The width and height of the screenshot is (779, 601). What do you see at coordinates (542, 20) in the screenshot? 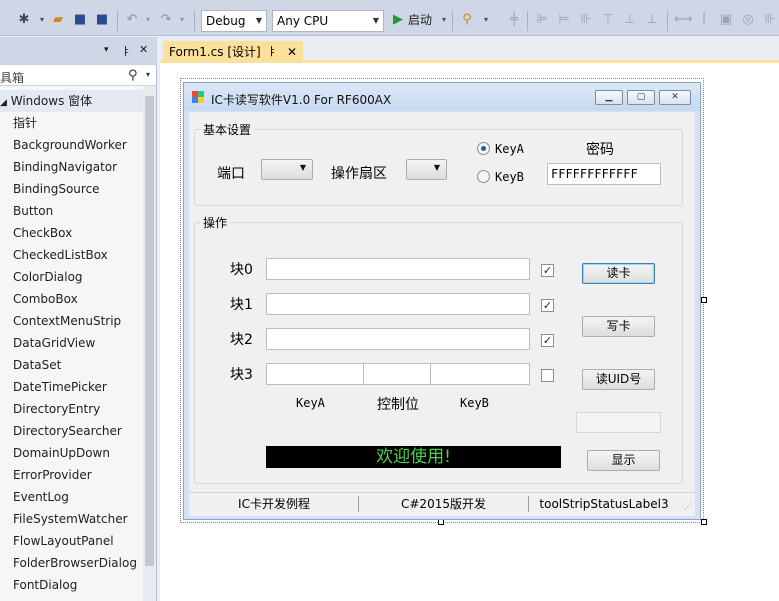
I see `align-lefts-icon: ⊫` at bounding box center [542, 20].